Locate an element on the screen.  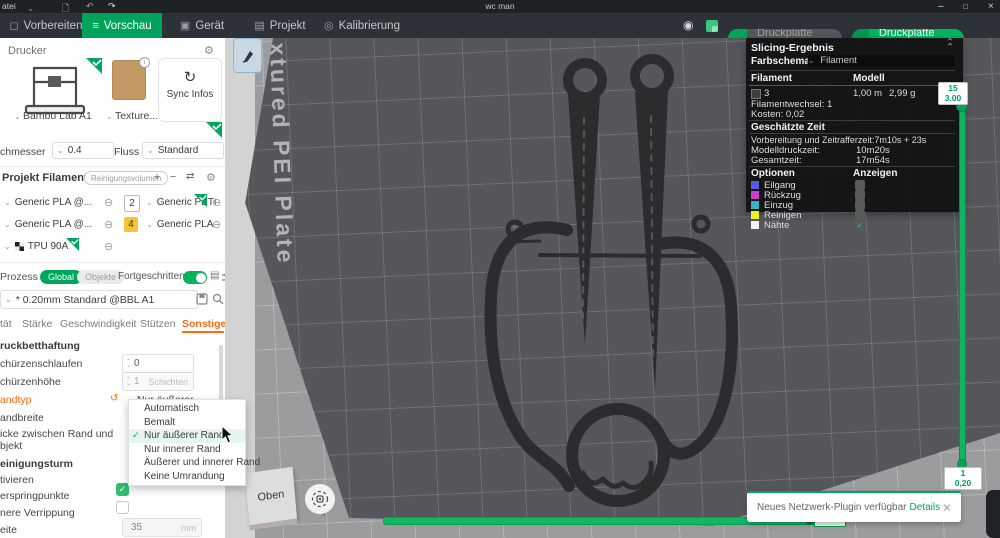
tune-icon is located at coordinates (224, 277).